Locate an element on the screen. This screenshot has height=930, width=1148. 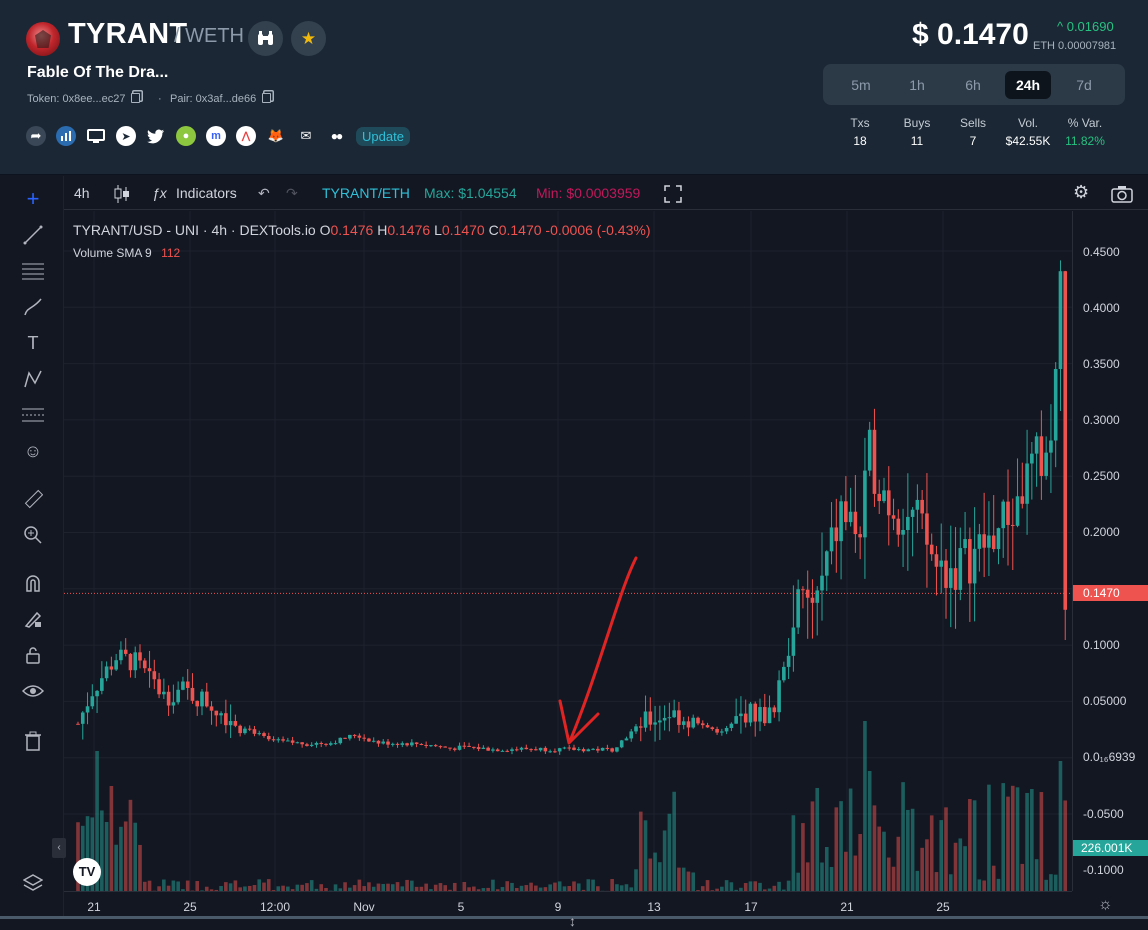
token-address: Token: 0x8ee...ec27 is located at coordinates (84, 99).